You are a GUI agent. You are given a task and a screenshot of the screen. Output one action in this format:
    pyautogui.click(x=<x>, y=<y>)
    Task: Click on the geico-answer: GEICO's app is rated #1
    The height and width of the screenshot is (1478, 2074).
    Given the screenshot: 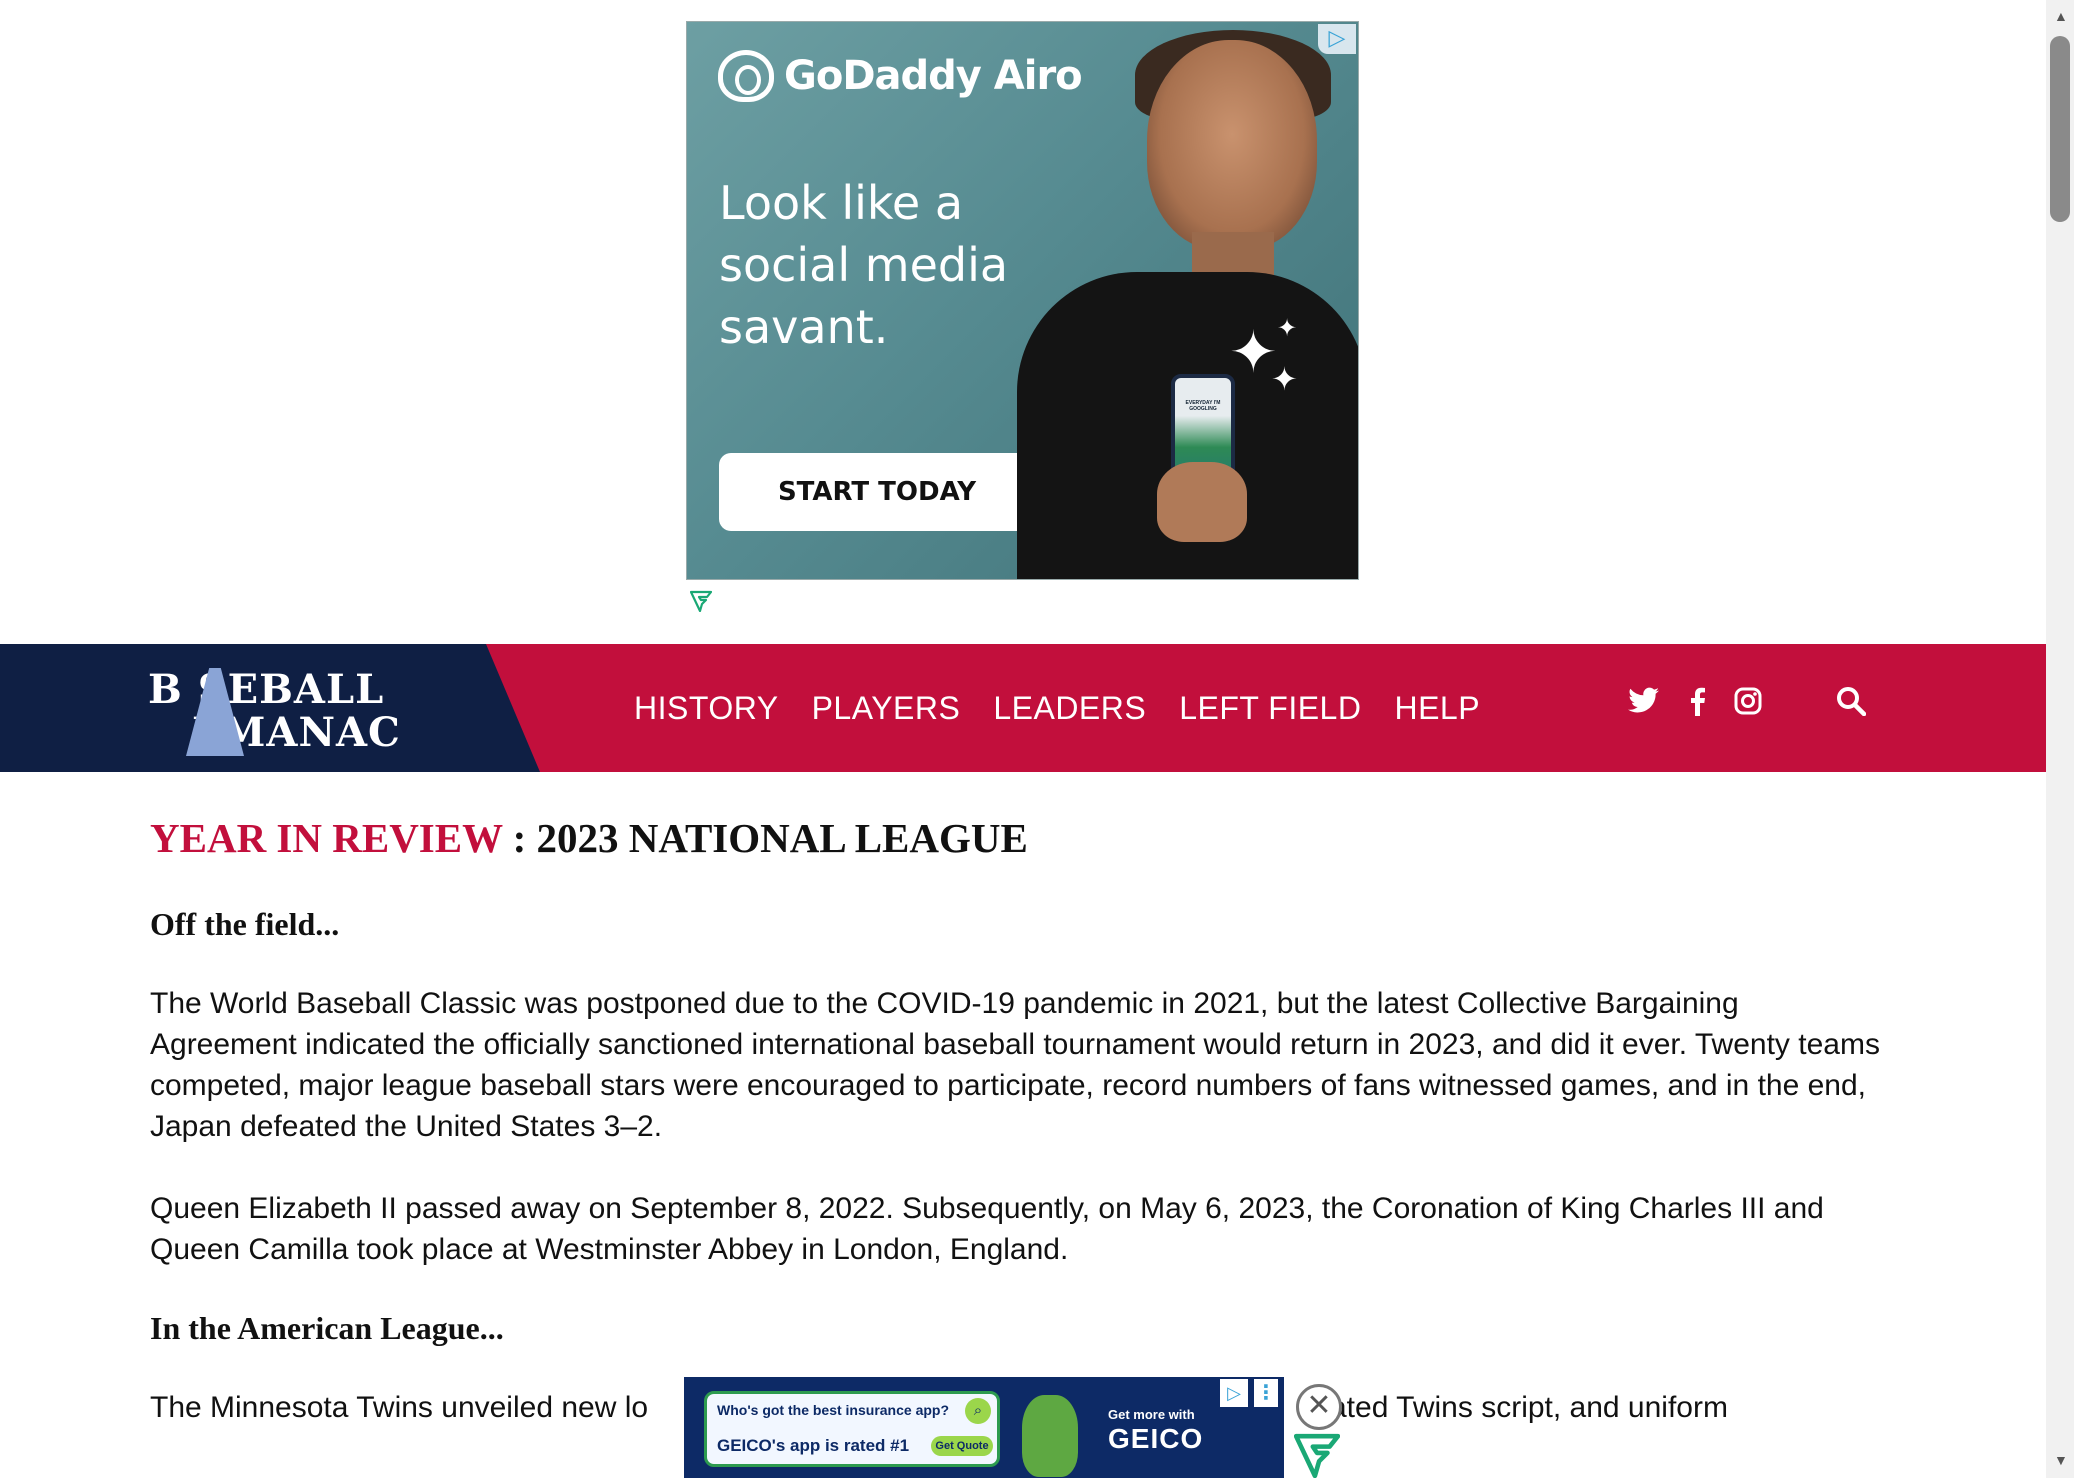 What is the action you would take?
    pyautogui.click(x=813, y=1445)
    